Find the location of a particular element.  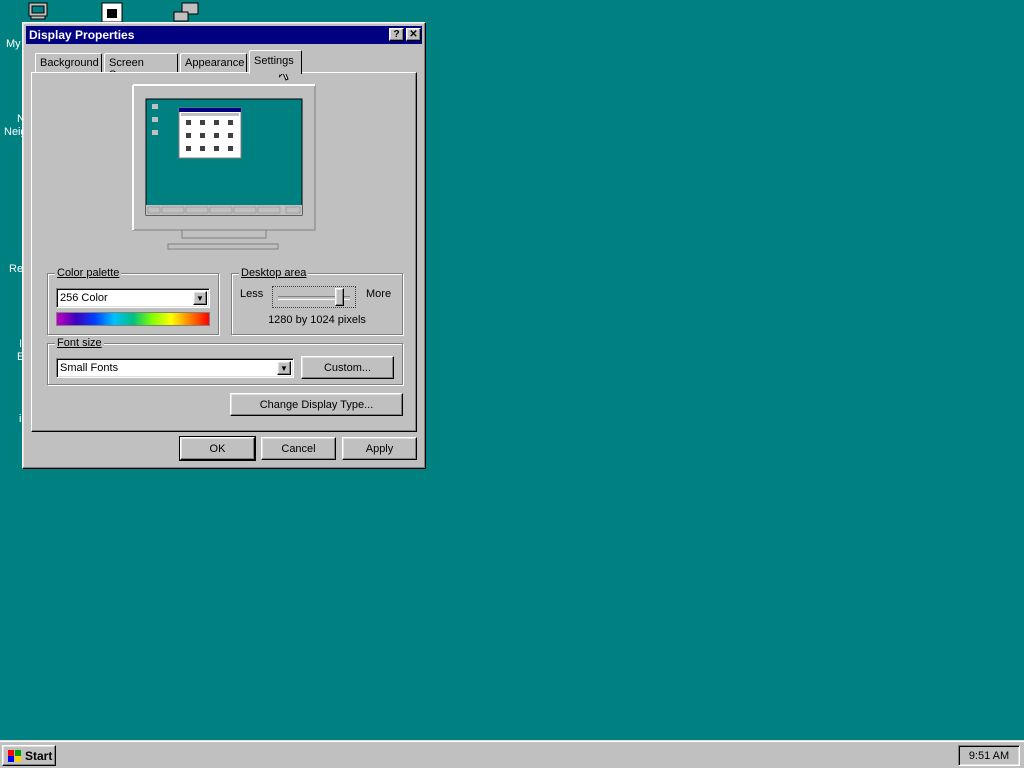

font-size-label: Font size is located at coordinates (79, 343).